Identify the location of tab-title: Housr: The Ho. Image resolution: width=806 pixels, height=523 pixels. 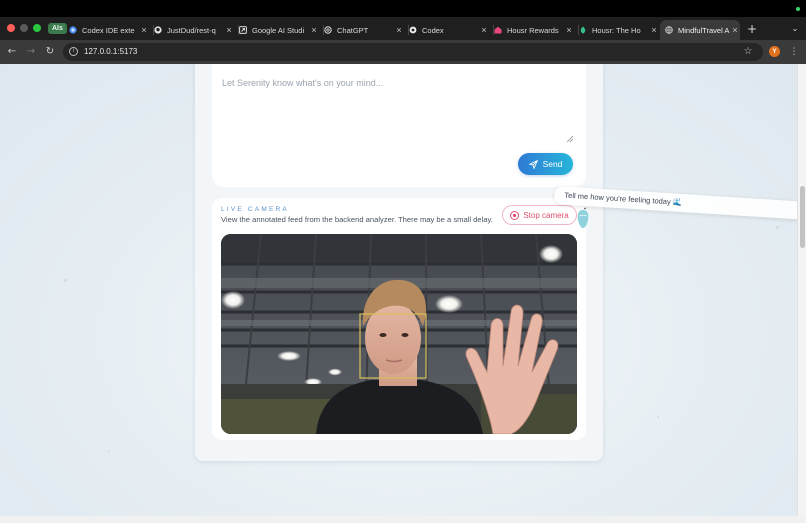
(616, 30).